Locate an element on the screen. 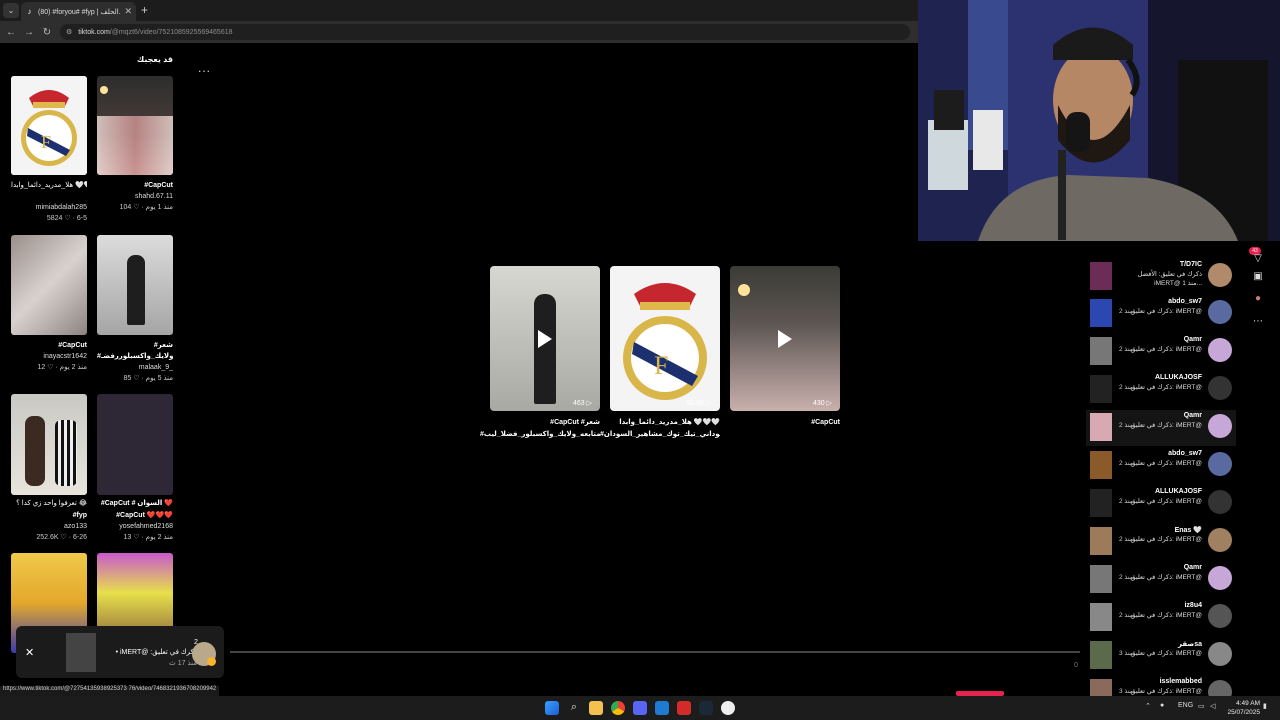  video-progress-bar is located at coordinates (655, 652).